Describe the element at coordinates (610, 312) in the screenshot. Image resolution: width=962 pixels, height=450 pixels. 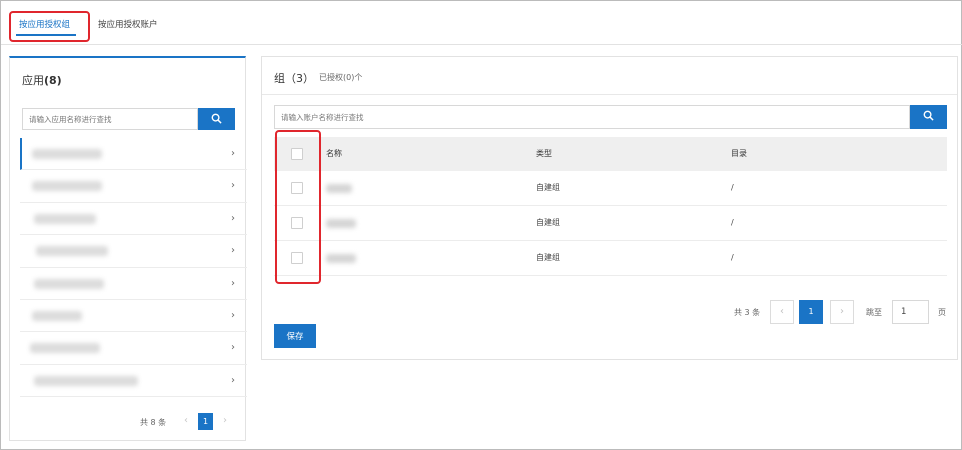
I see `group-pagination: 共 3 条 ‹ 1 › 跳至 页` at that location.